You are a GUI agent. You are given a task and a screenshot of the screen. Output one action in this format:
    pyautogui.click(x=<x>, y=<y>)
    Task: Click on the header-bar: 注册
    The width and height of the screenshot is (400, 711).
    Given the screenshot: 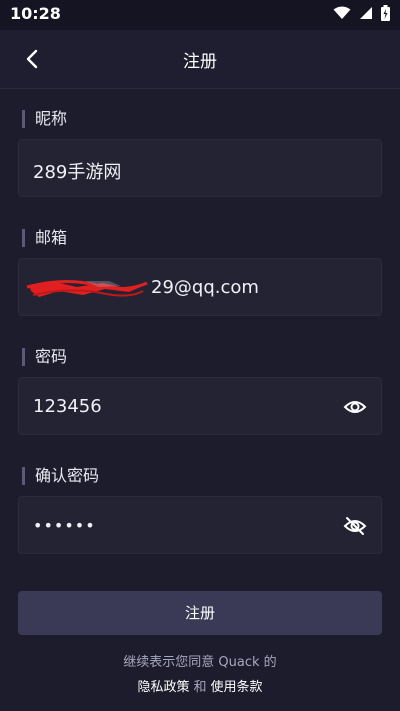 What is the action you would take?
    pyautogui.click(x=200, y=59)
    